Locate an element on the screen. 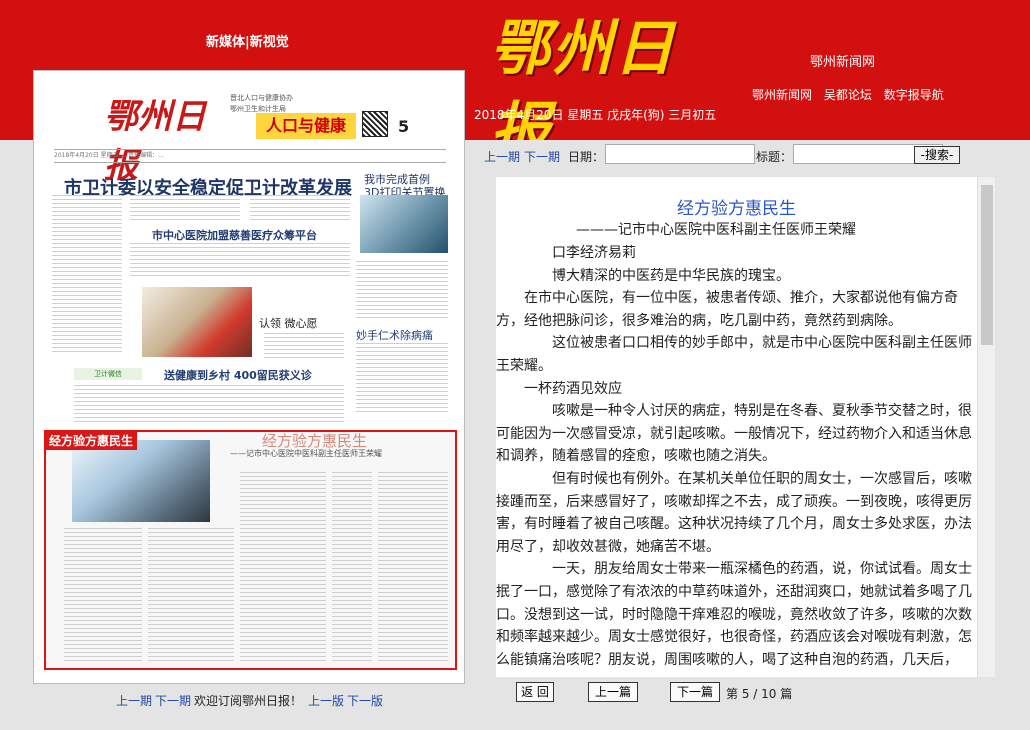 Image resolution: width=1030 pixels, height=730 pixels. article-subtitle: ———记市中心医院中医科副主任医师王荣耀 is located at coordinates (716, 230).